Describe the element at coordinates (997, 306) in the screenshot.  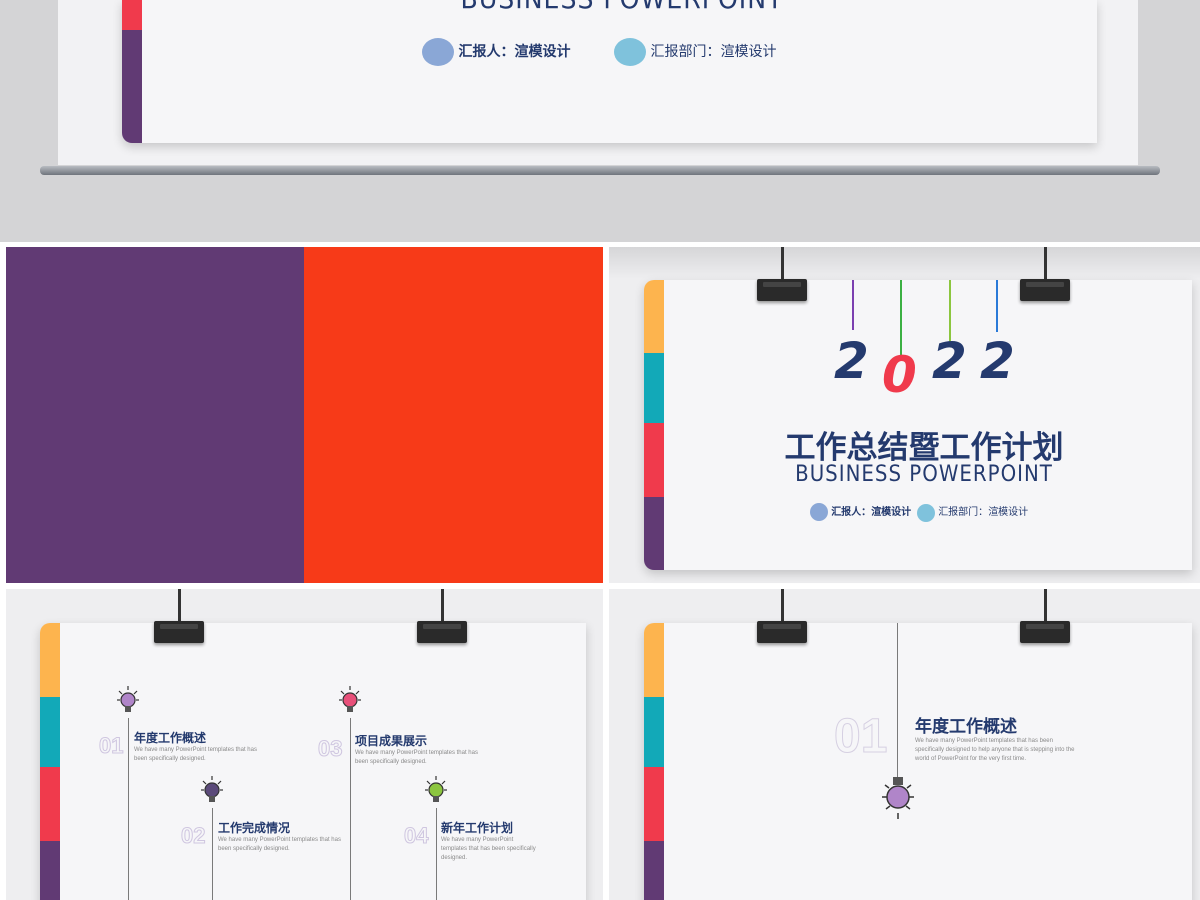
I see `hang-string-blue` at that location.